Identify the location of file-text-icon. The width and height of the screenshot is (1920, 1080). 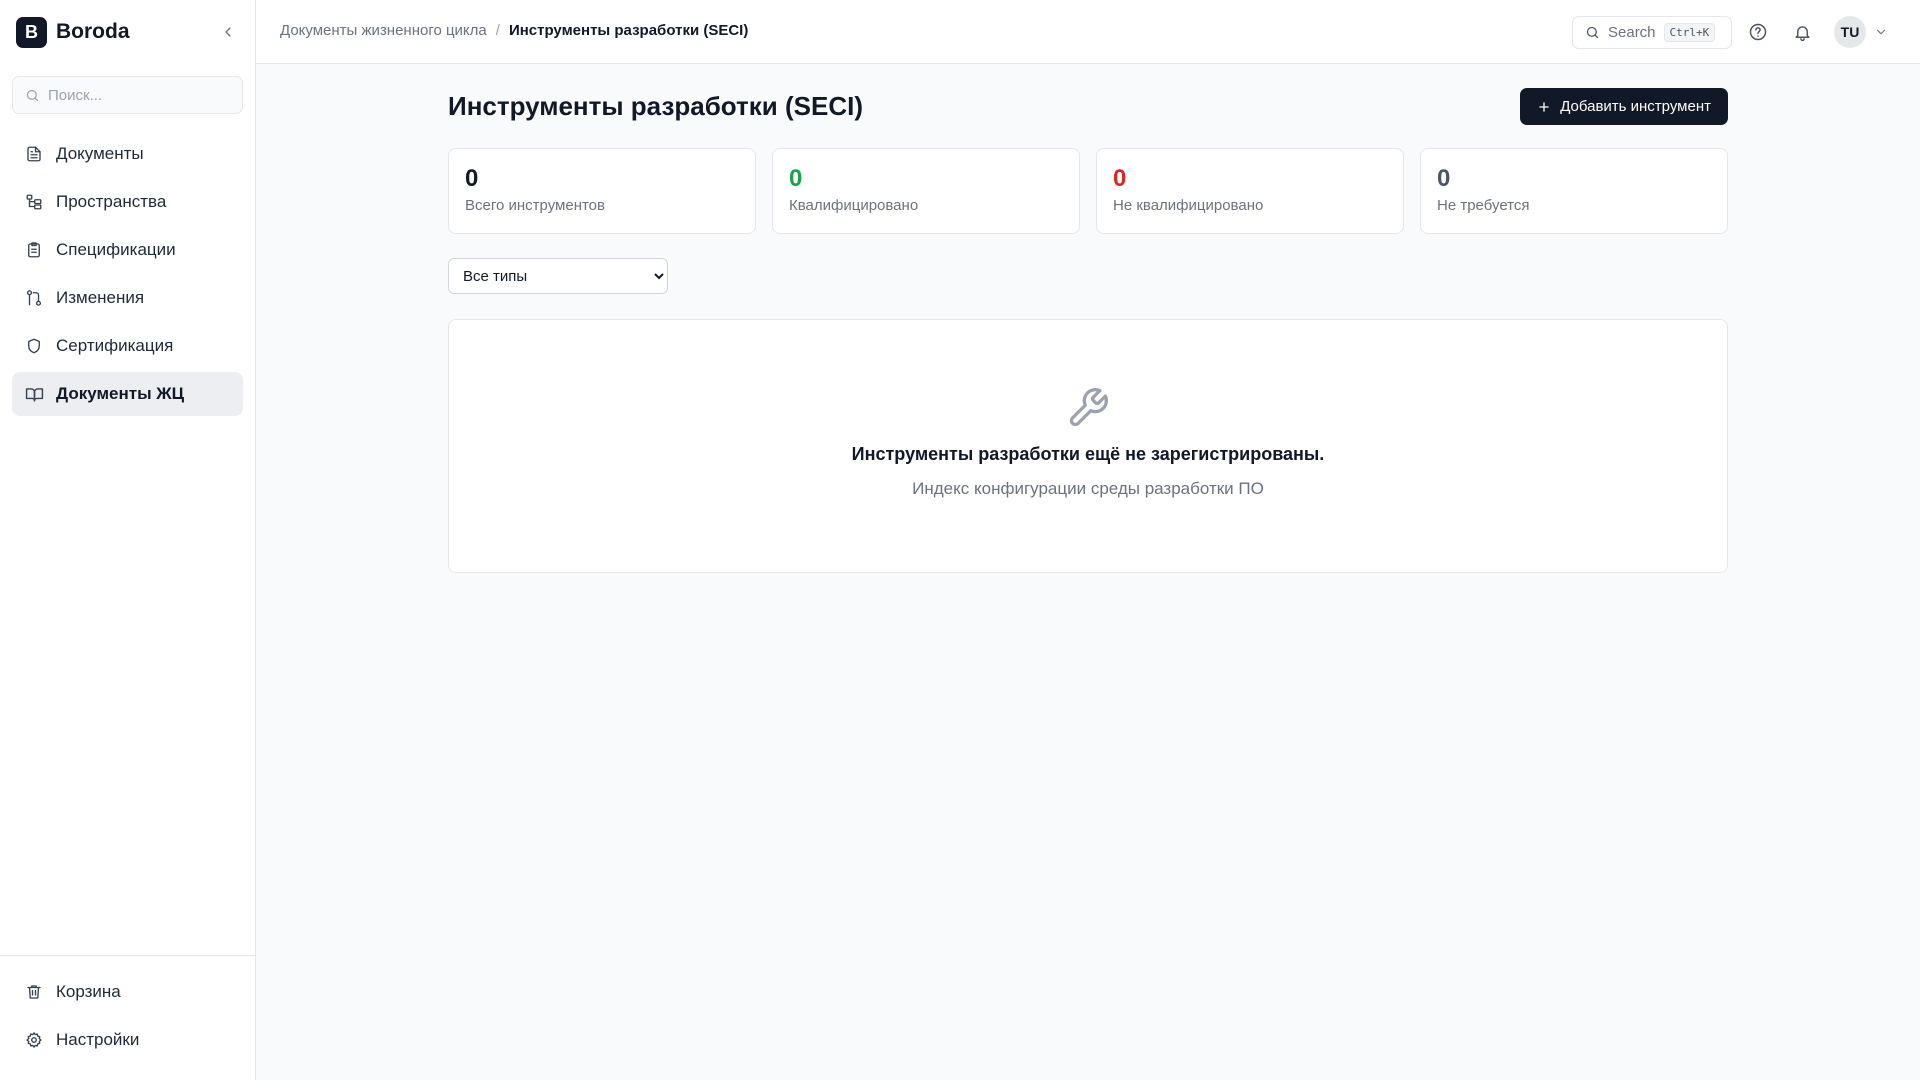
(34, 154).